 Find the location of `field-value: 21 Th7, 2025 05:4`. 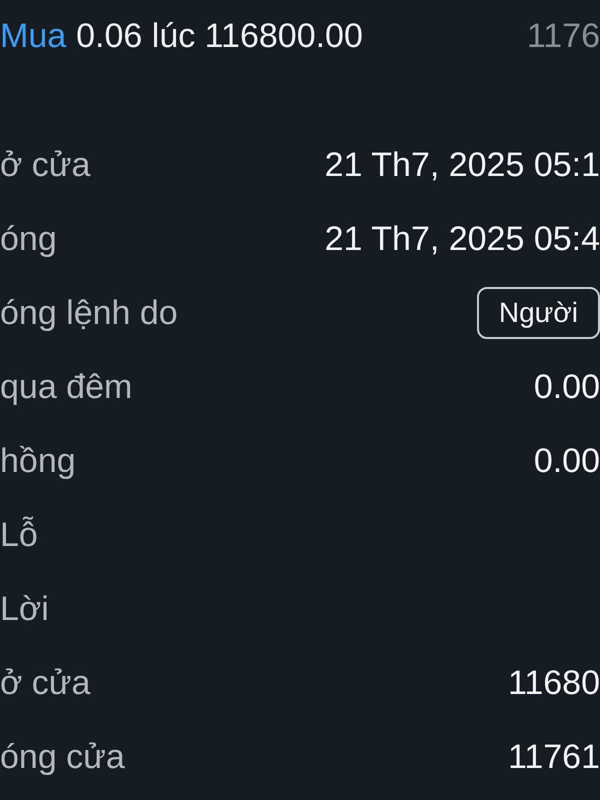

field-value: 21 Th7, 2025 05:4 is located at coordinates (462, 239).